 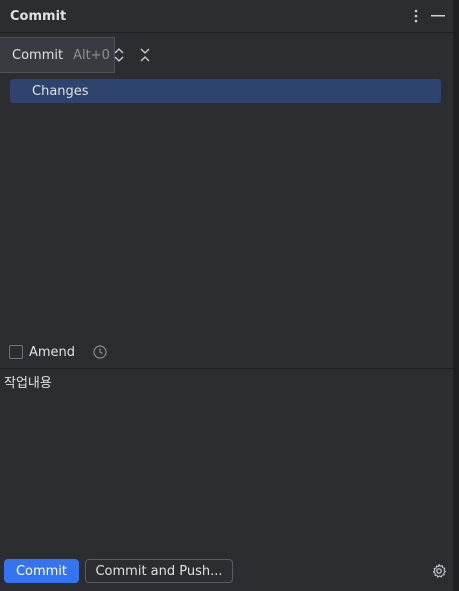 I want to click on expand-all-icon, so click(x=119, y=55).